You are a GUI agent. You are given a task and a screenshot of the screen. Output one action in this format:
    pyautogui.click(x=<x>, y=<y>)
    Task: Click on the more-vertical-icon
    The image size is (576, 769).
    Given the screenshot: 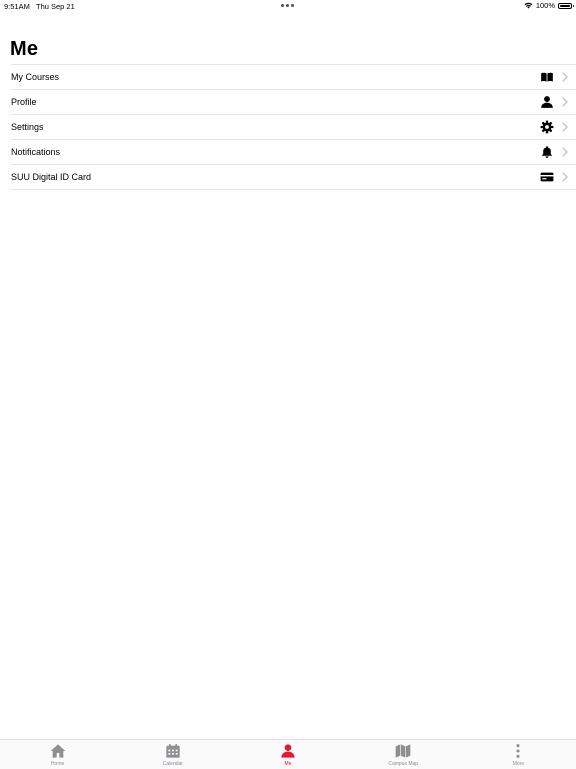 What is the action you would take?
    pyautogui.click(x=518, y=751)
    